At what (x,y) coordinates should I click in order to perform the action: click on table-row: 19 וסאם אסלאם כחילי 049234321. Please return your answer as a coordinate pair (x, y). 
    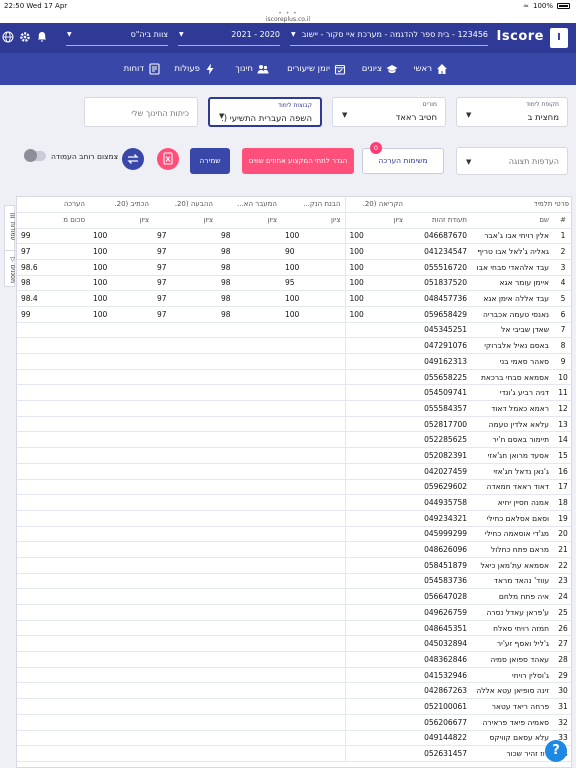
    Looking at the image, I should click on (294, 518).